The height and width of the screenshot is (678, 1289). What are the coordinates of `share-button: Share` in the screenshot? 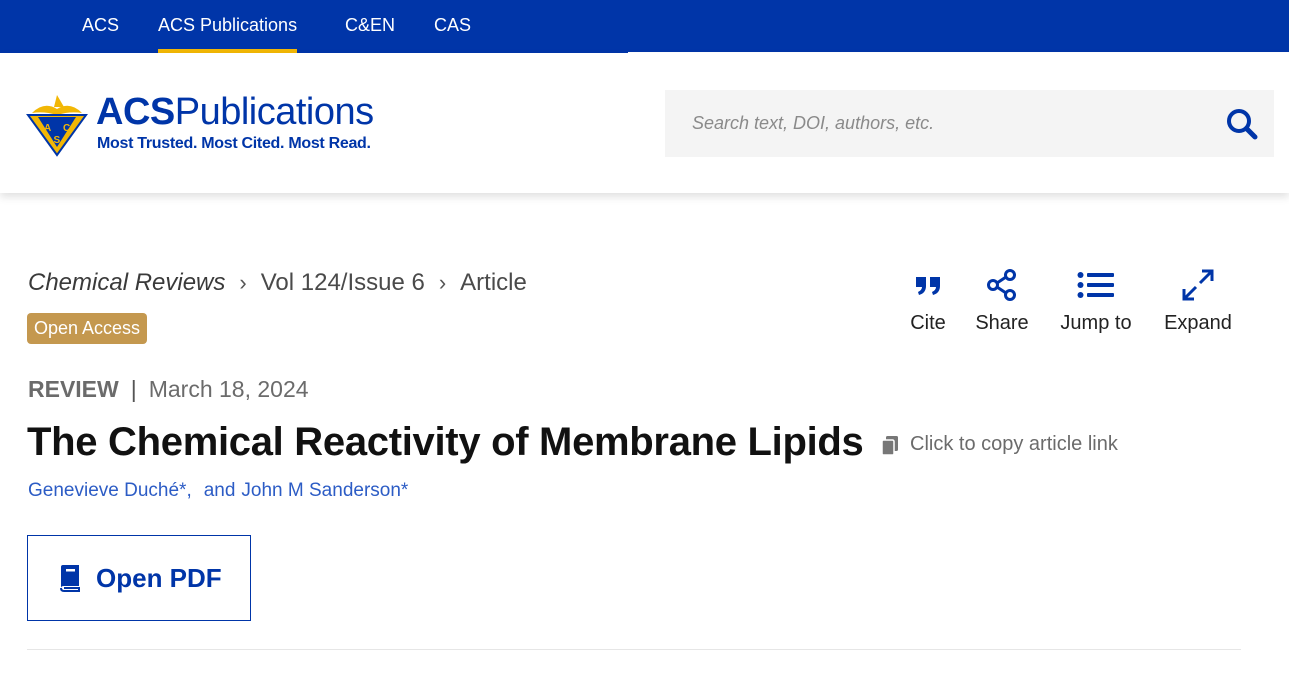 It's located at (1002, 301).